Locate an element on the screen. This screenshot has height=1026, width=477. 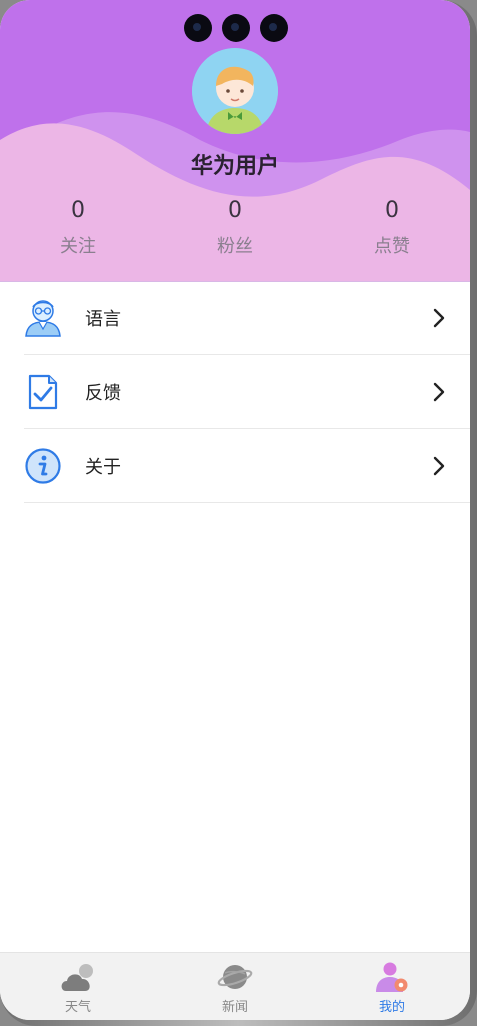
cloud-icon is located at coordinates (77, 977).